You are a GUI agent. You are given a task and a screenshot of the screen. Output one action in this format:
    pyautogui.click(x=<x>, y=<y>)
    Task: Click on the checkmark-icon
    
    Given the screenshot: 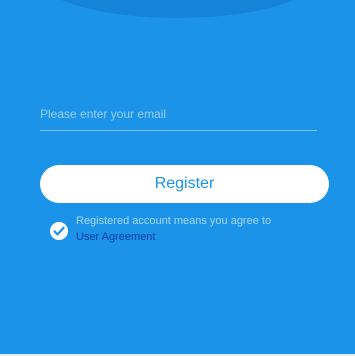 What is the action you would take?
    pyautogui.click(x=59, y=231)
    